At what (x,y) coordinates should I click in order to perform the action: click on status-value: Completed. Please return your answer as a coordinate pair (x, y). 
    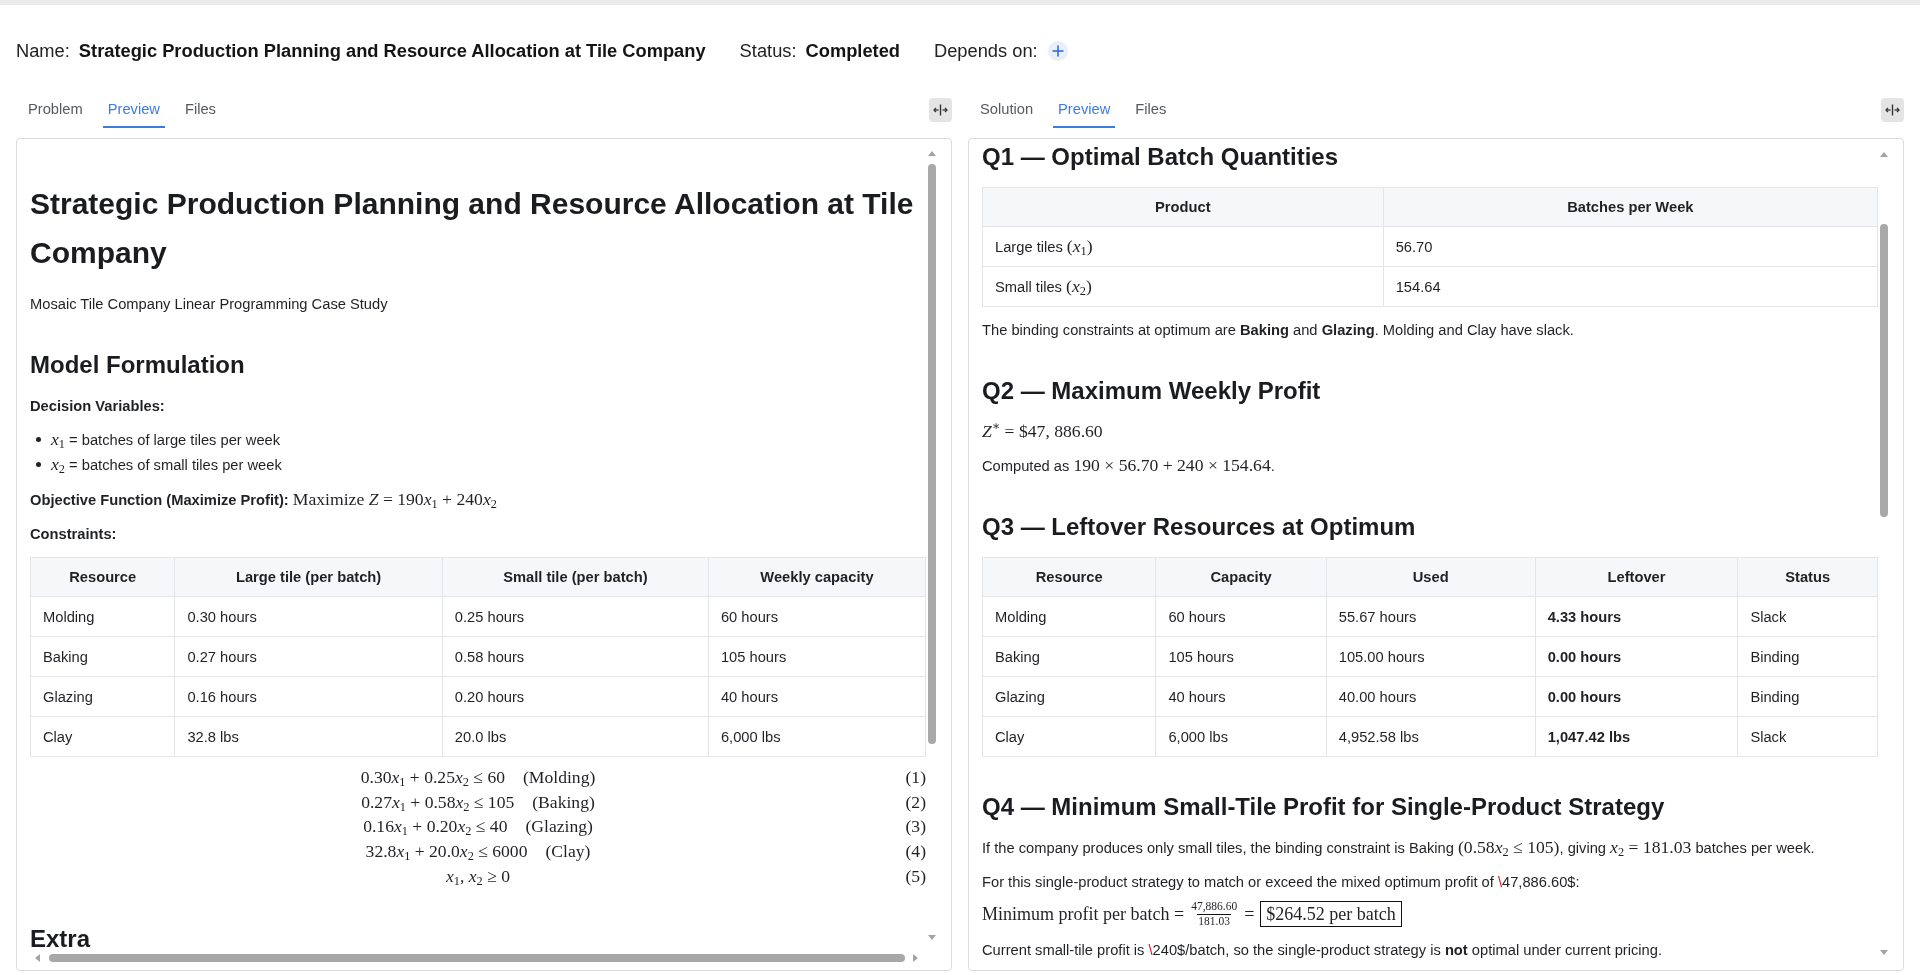
    Looking at the image, I should click on (852, 51).